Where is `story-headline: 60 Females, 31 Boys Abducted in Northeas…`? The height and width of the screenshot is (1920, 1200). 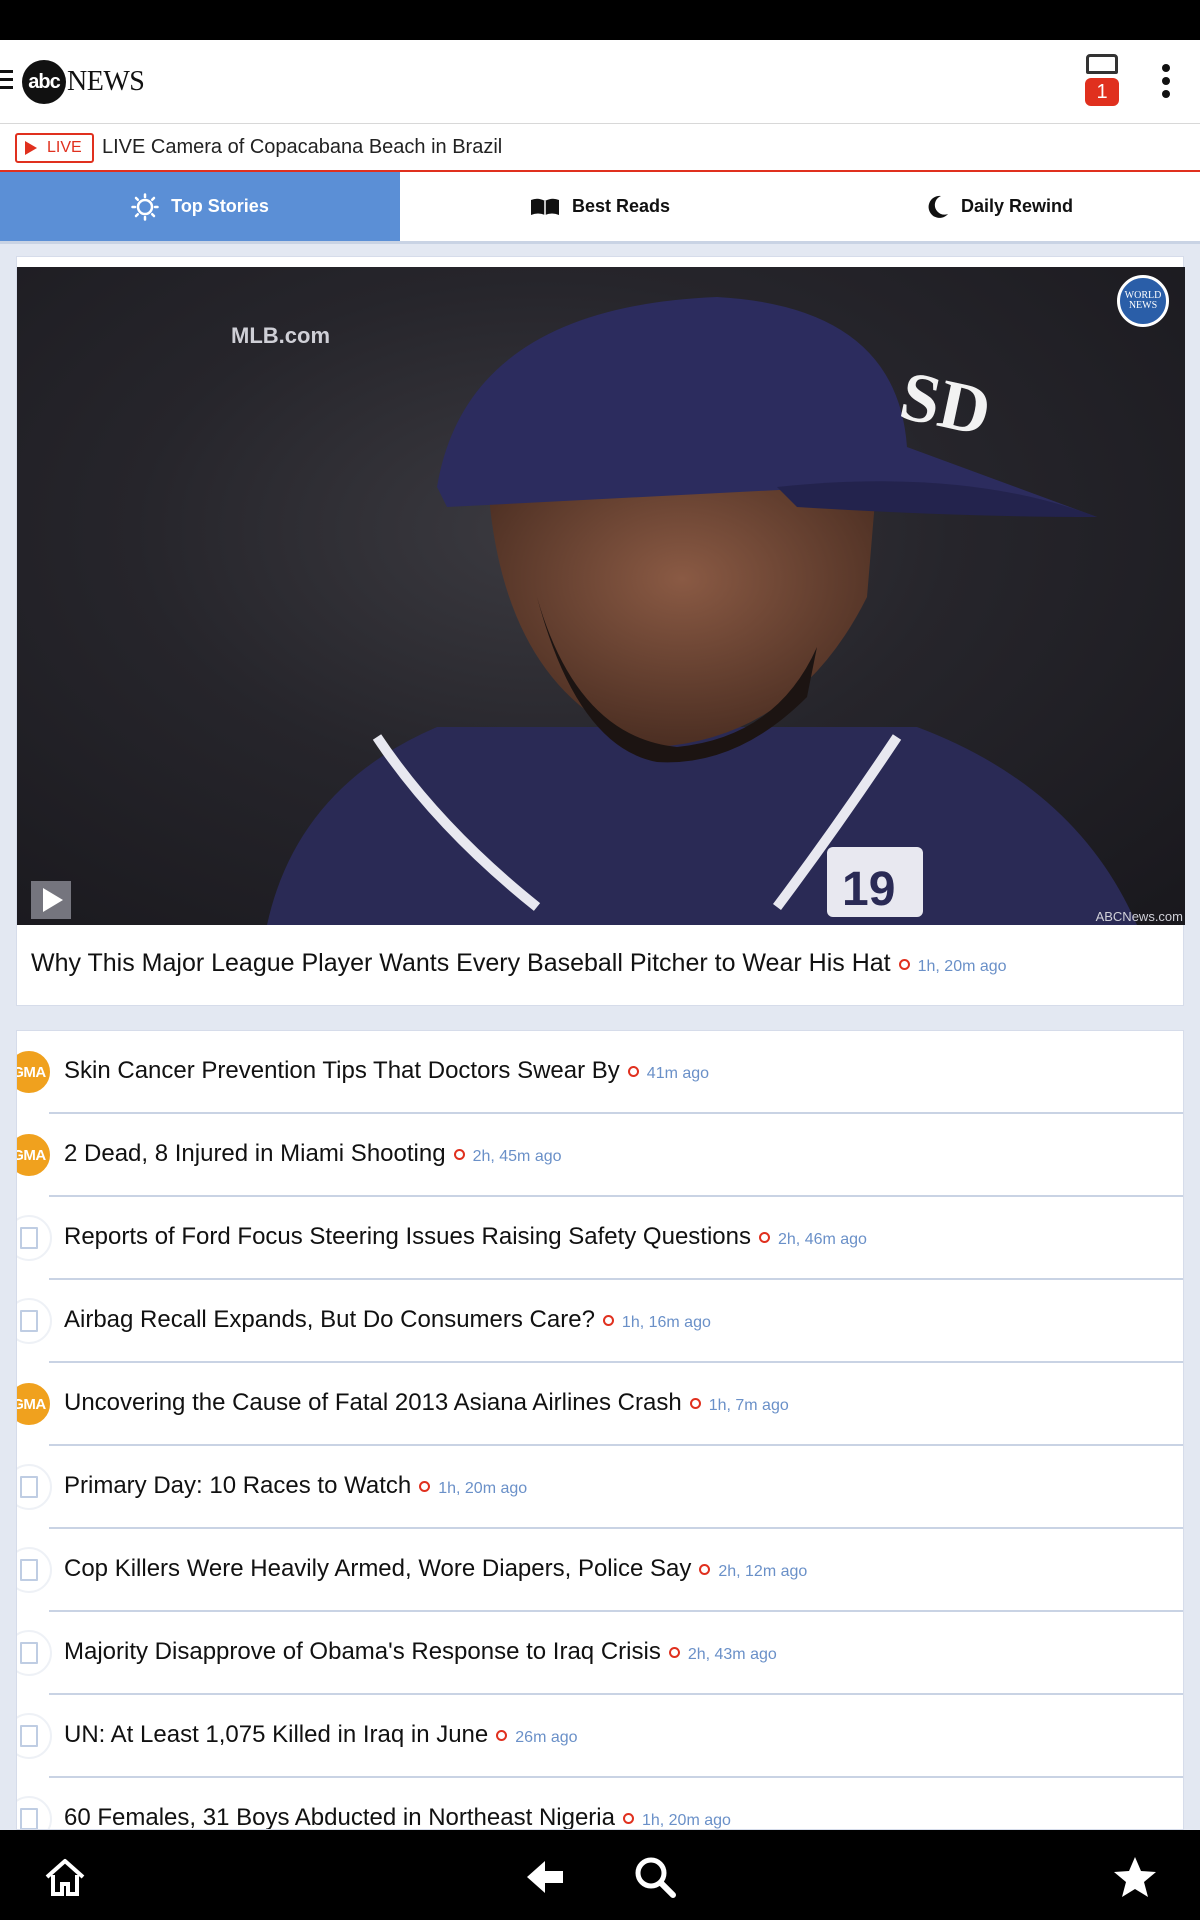
story-headline: 60 Females, 31 Boys Abducted in Northeas… is located at coordinates (339, 1817).